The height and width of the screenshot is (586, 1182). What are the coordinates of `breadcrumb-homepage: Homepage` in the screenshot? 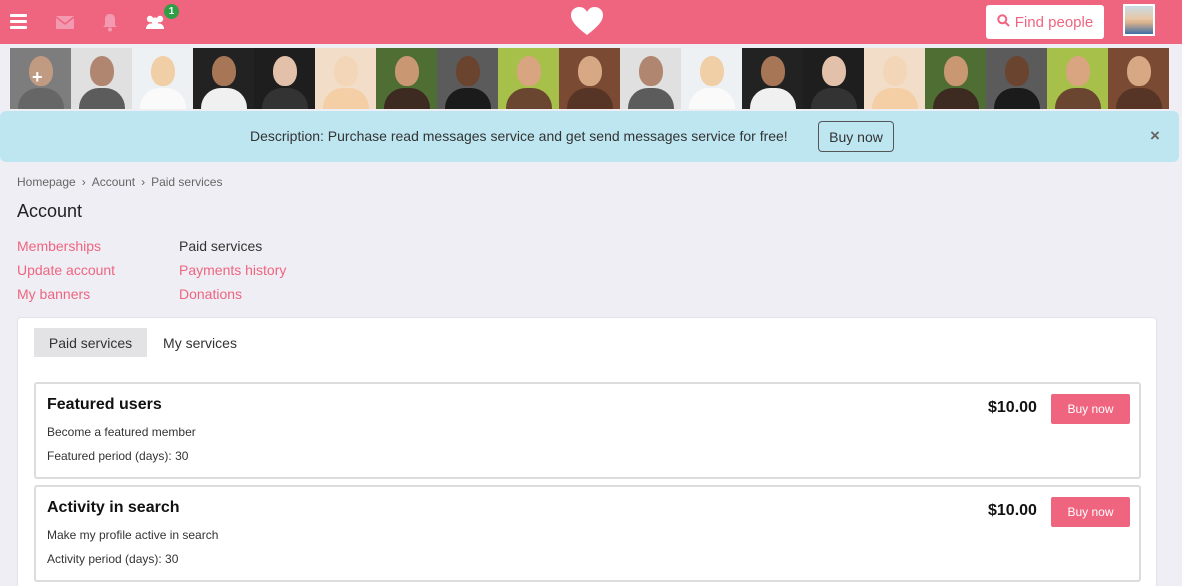 It's located at (46, 182).